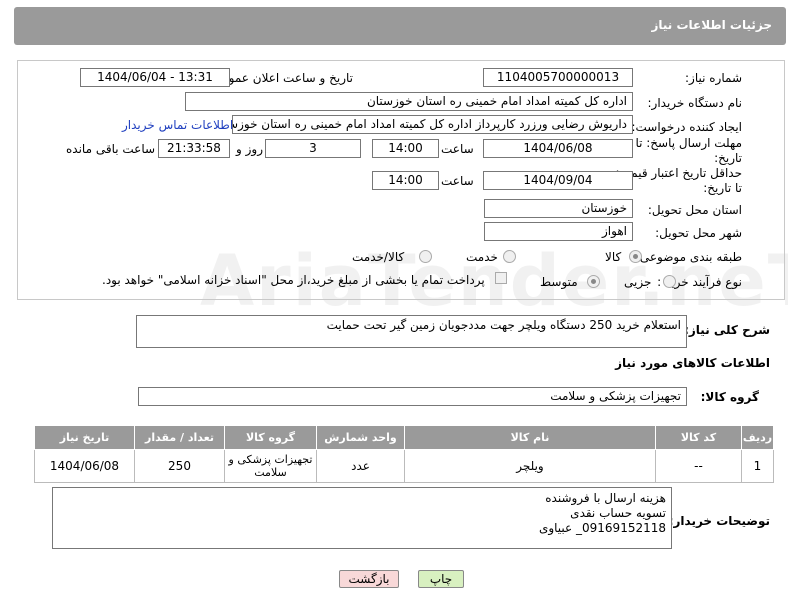  I want to click on back-button: بازگشت, so click(369, 579).